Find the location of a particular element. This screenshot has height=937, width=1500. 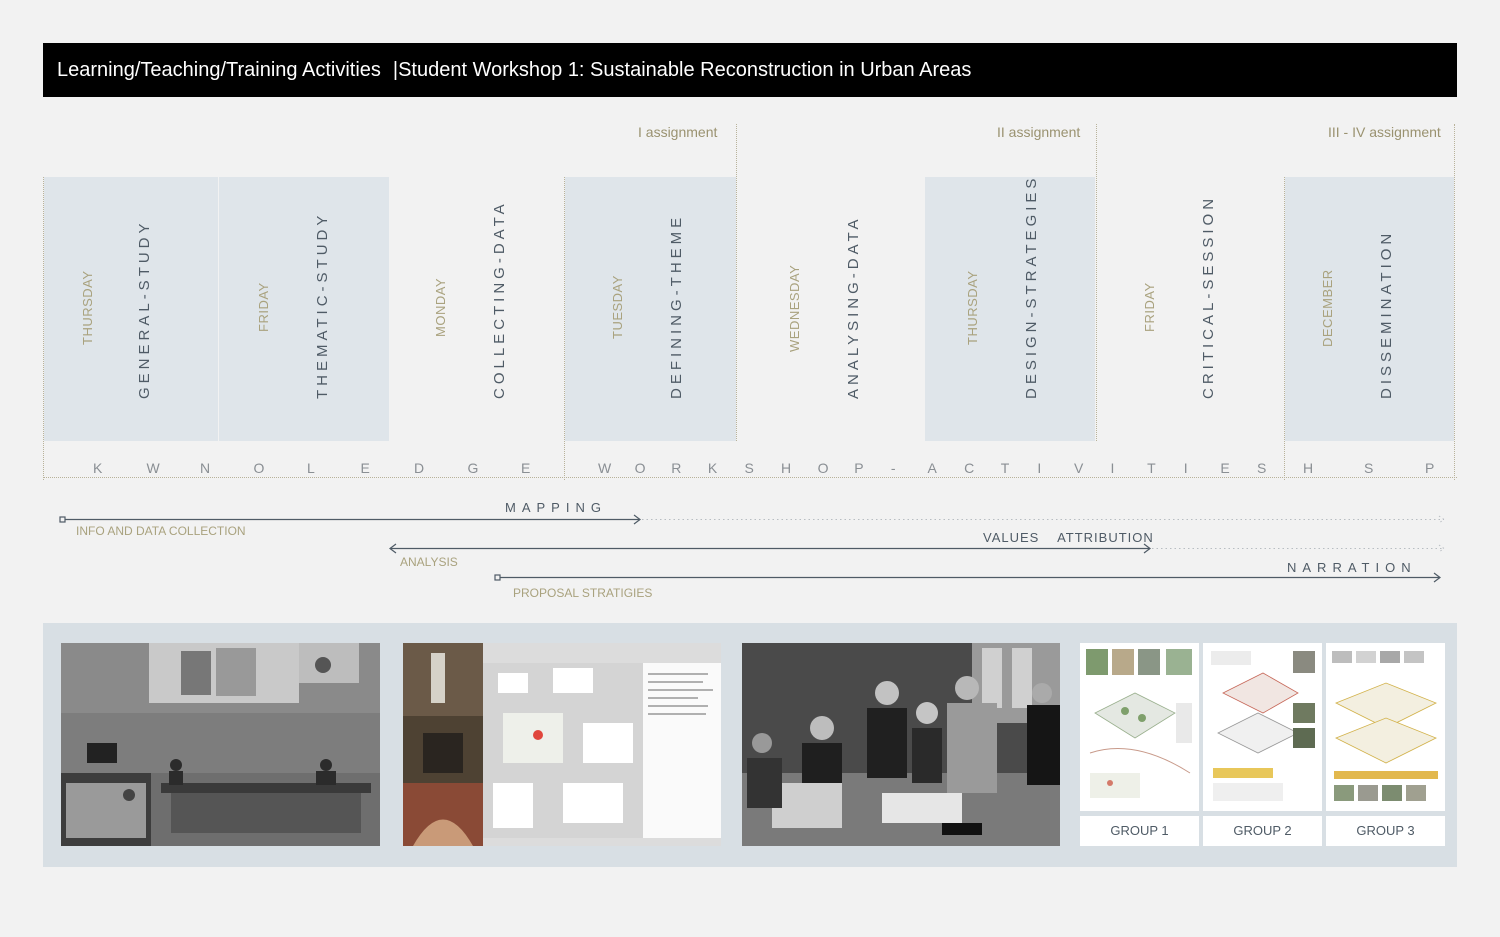

values-sublabel: ANALYSIS is located at coordinates (429, 562).